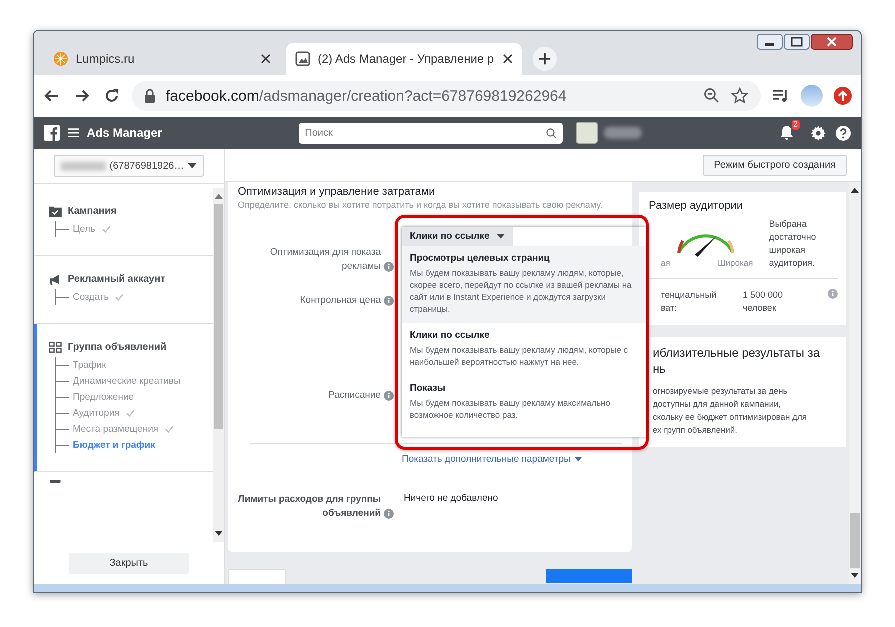 This screenshot has width=895, height=627. I want to click on card-title: Размер аудитории, so click(696, 206).